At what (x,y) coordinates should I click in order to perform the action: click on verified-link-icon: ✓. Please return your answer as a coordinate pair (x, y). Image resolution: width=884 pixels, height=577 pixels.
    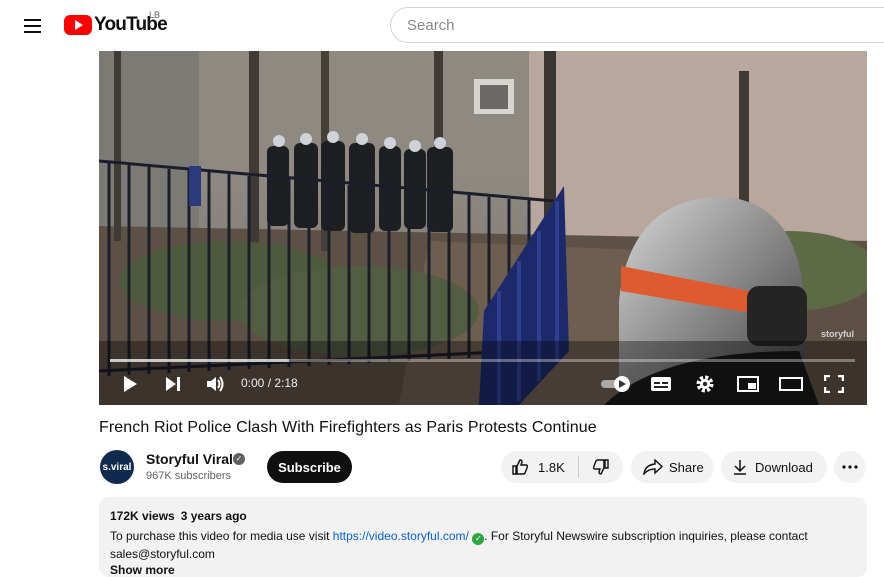
    Looking at the image, I should click on (478, 539).